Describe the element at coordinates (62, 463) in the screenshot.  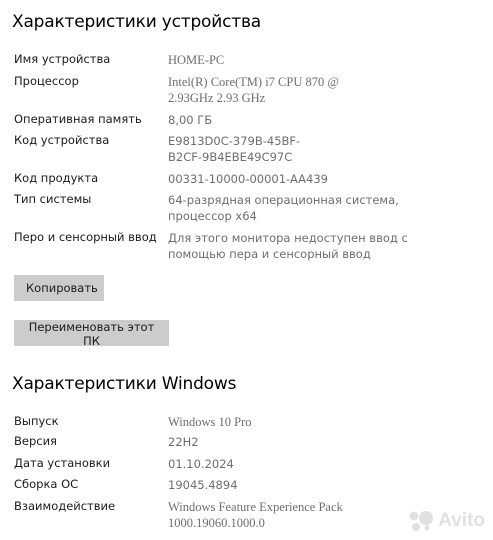
I see `spec-label: Дата установки` at that location.